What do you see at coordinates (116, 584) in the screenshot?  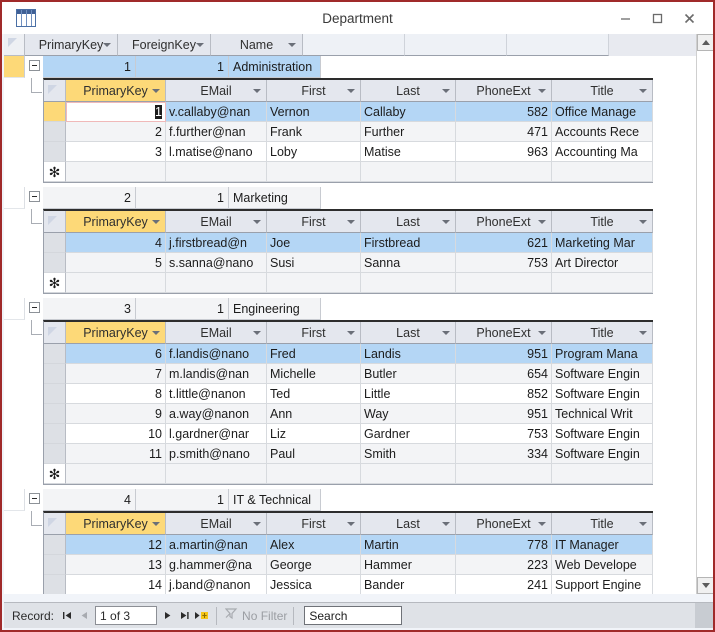 I see `employee-cell: 14` at bounding box center [116, 584].